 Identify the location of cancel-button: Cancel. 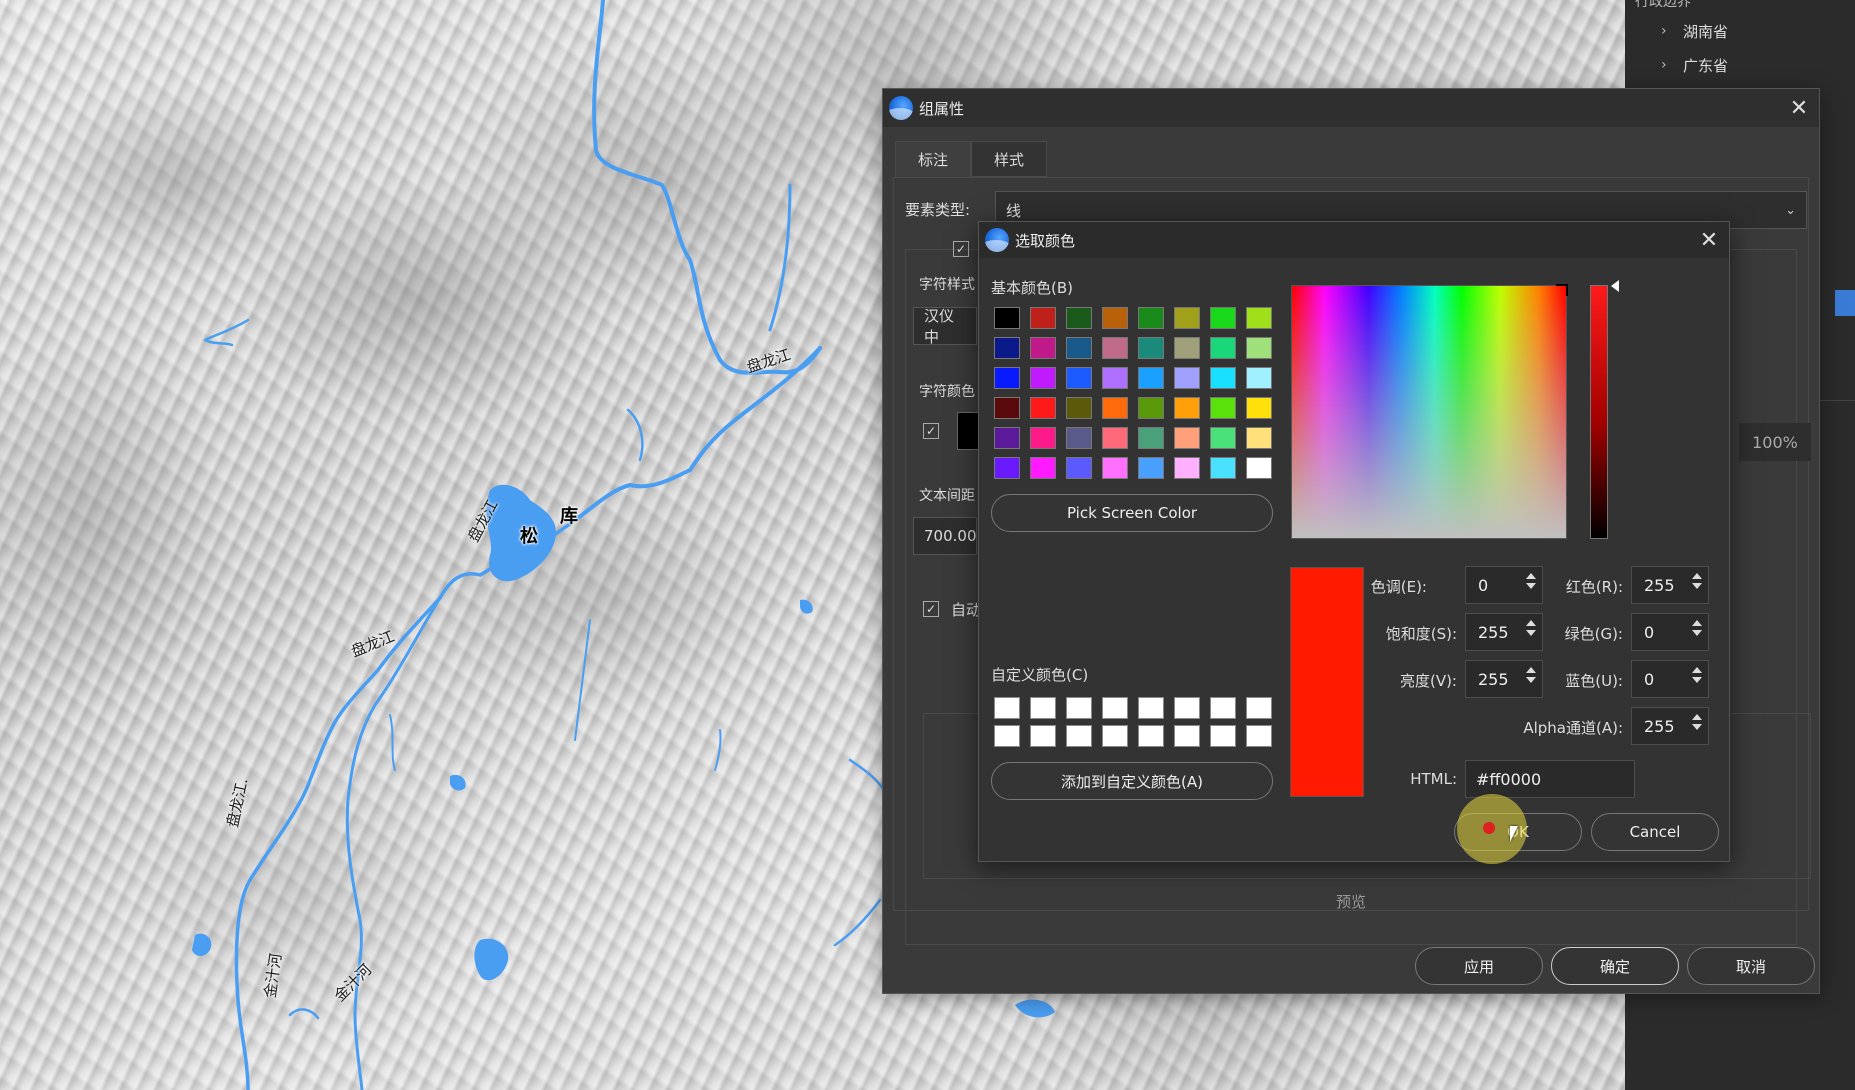
(1655, 832).